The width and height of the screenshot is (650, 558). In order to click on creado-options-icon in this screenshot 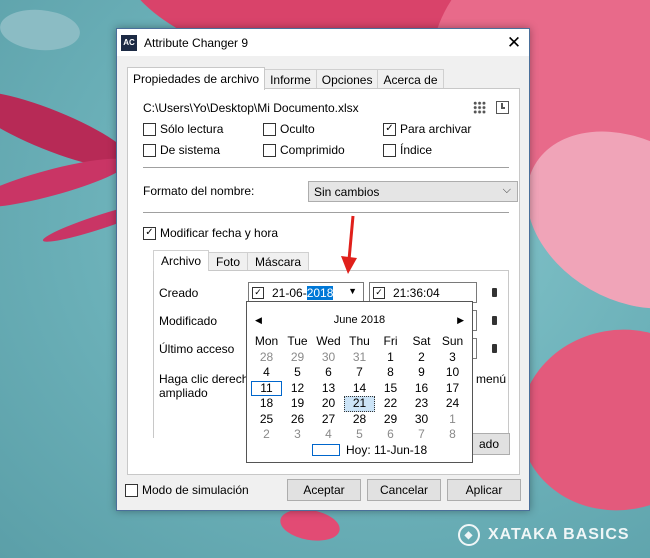, I will do `click(494, 292)`.